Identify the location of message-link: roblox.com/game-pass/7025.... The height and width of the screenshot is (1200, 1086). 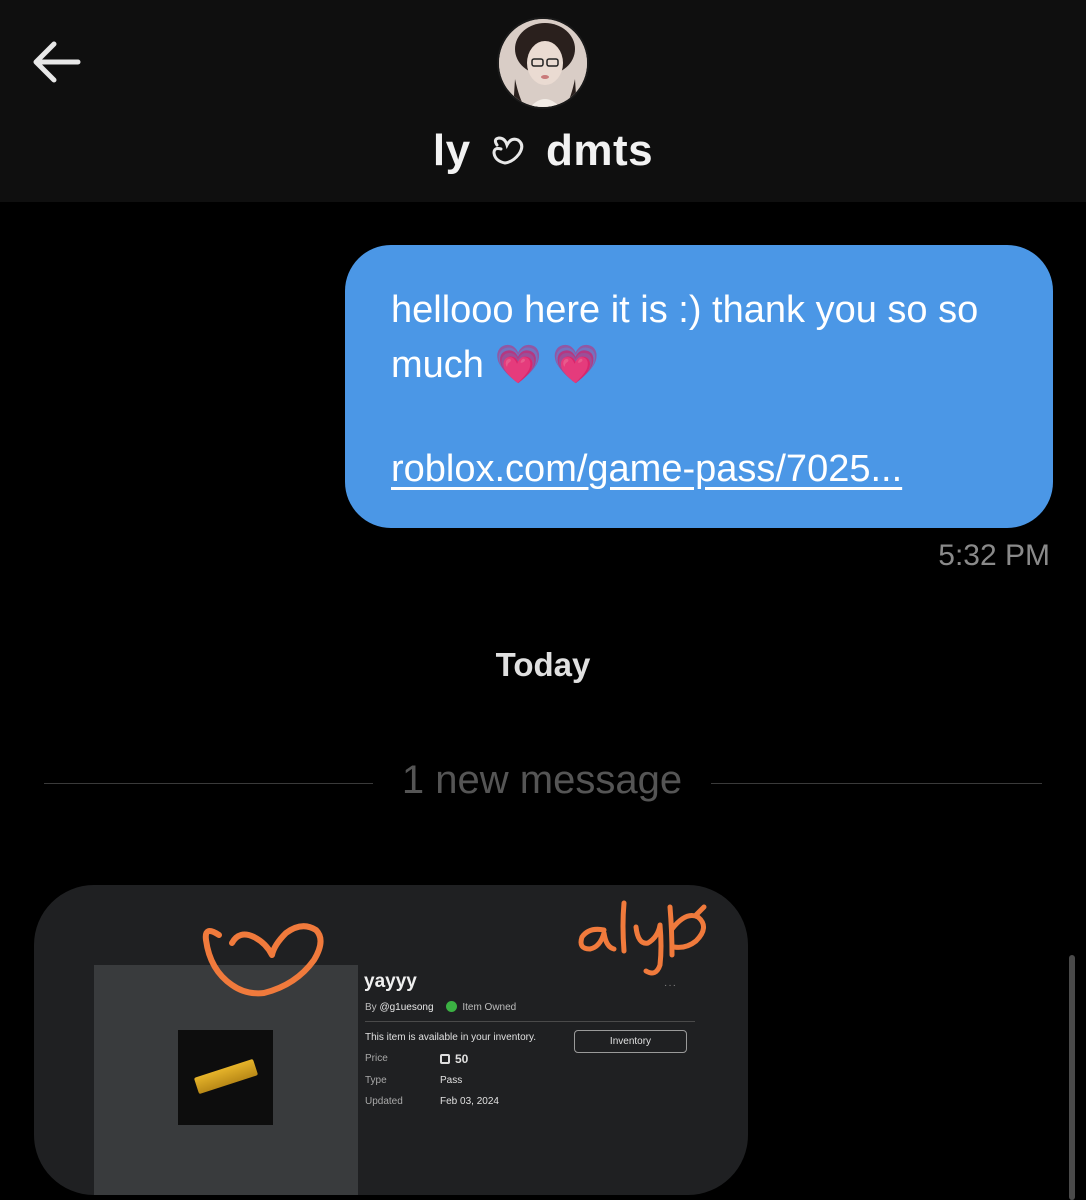
(699, 469).